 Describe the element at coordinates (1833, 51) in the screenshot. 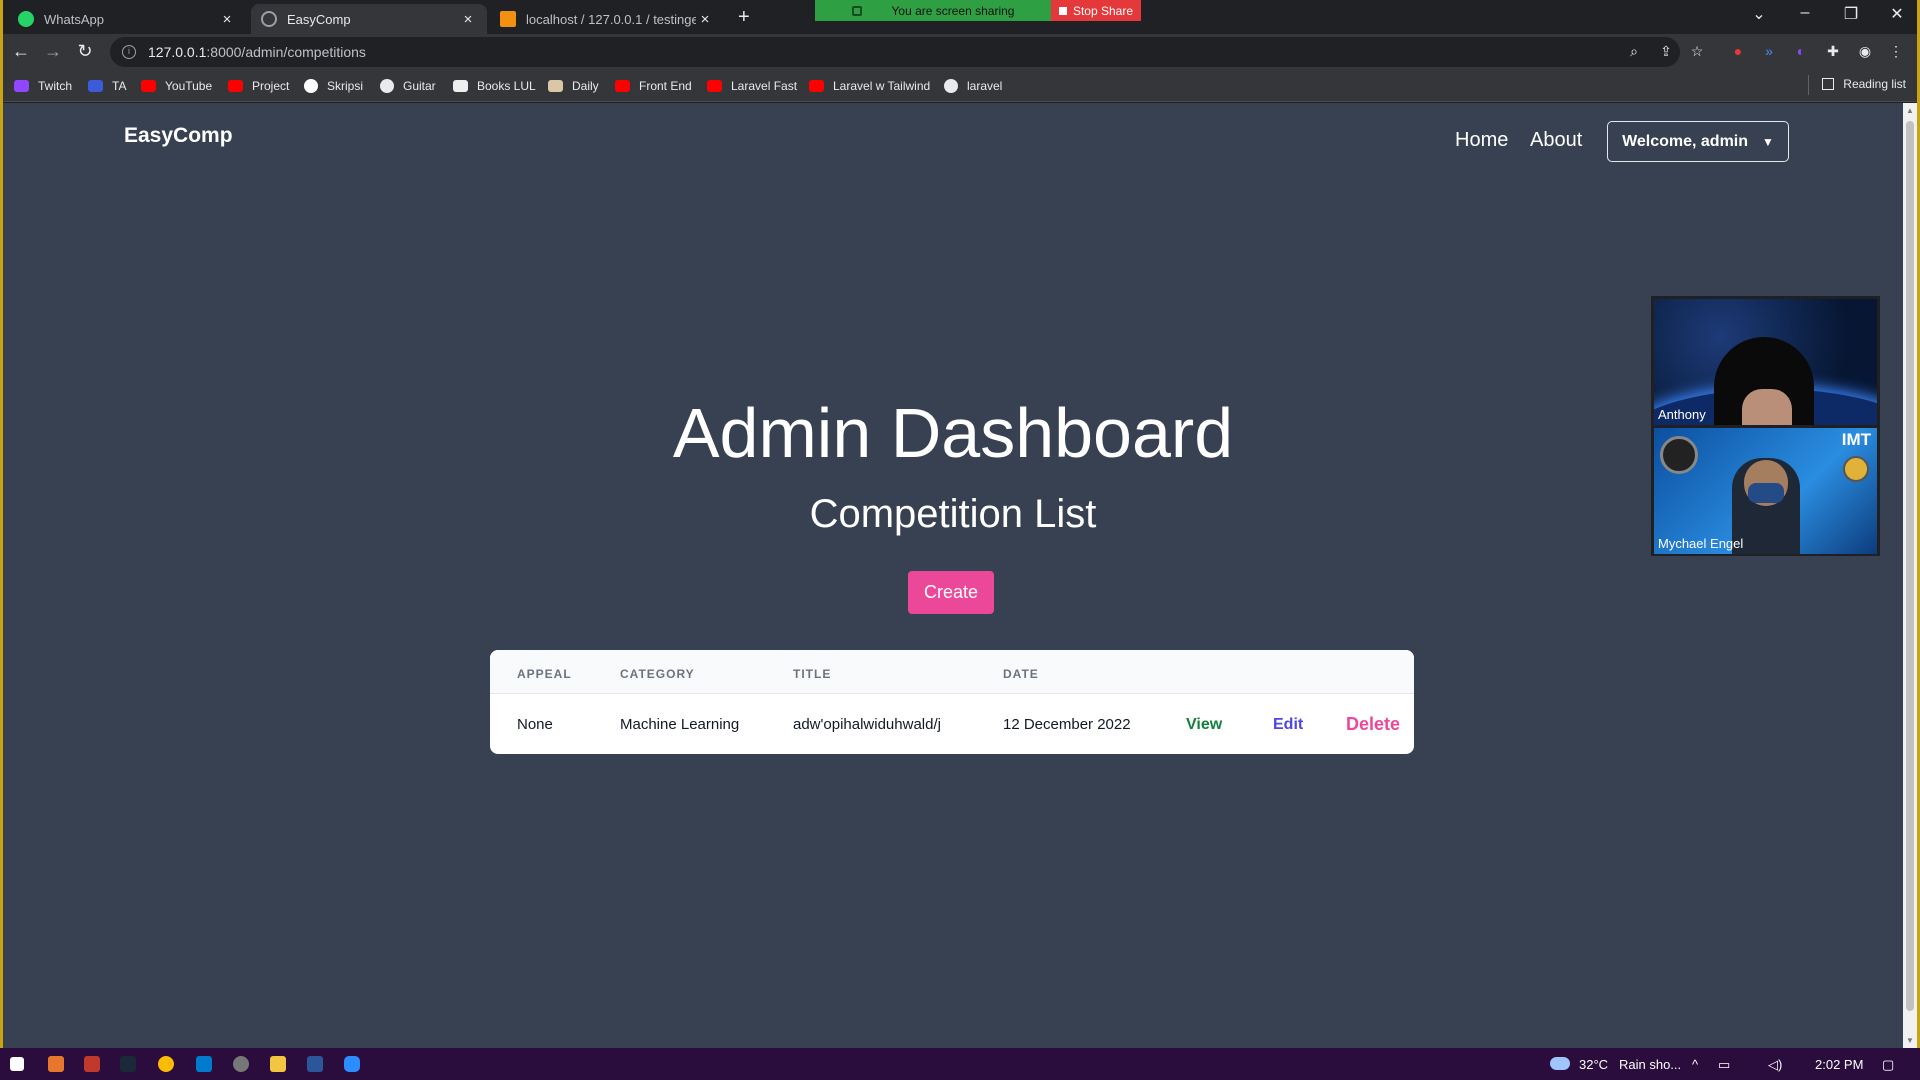

I see `extensions-puzzle-icon: ✚` at that location.